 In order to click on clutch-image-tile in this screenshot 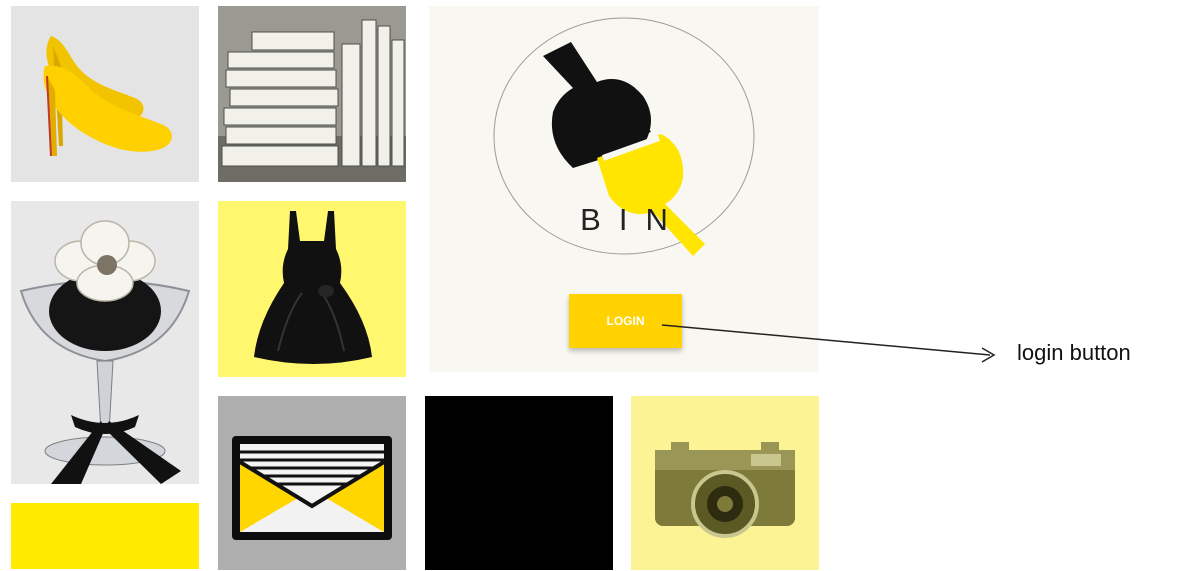, I will do `click(312, 483)`.